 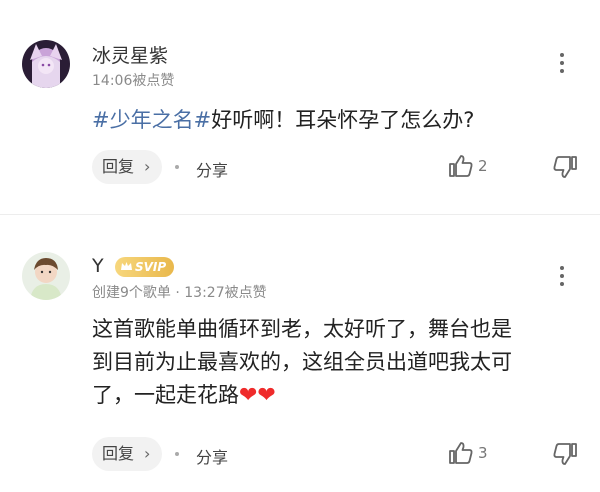 What do you see at coordinates (126, 266) in the screenshot?
I see `crown-icon` at bounding box center [126, 266].